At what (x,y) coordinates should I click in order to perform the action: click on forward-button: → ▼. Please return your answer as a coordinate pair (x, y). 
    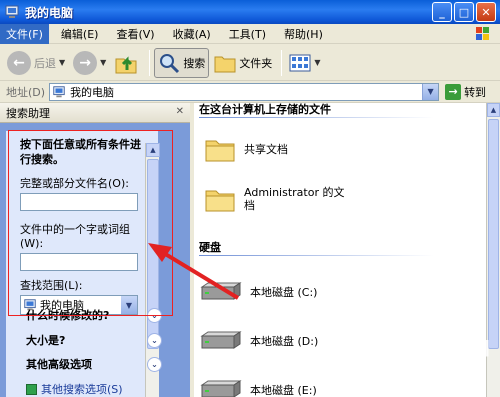
    Looking at the image, I should click on (89, 63).